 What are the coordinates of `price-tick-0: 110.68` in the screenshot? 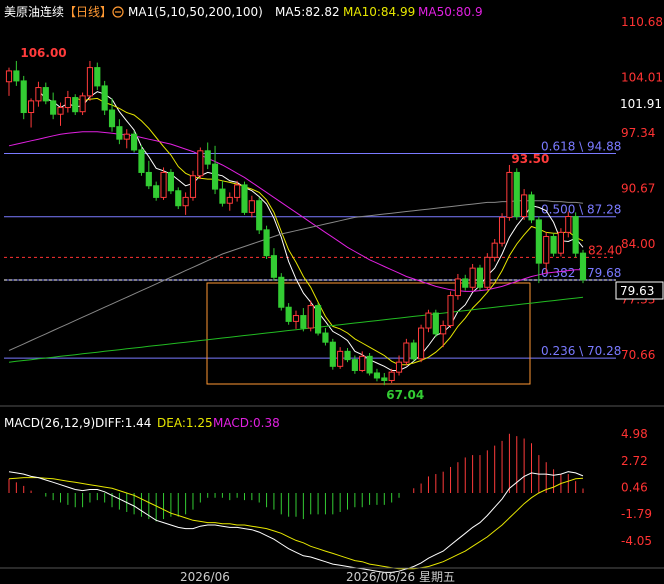 It's located at (642, 22).